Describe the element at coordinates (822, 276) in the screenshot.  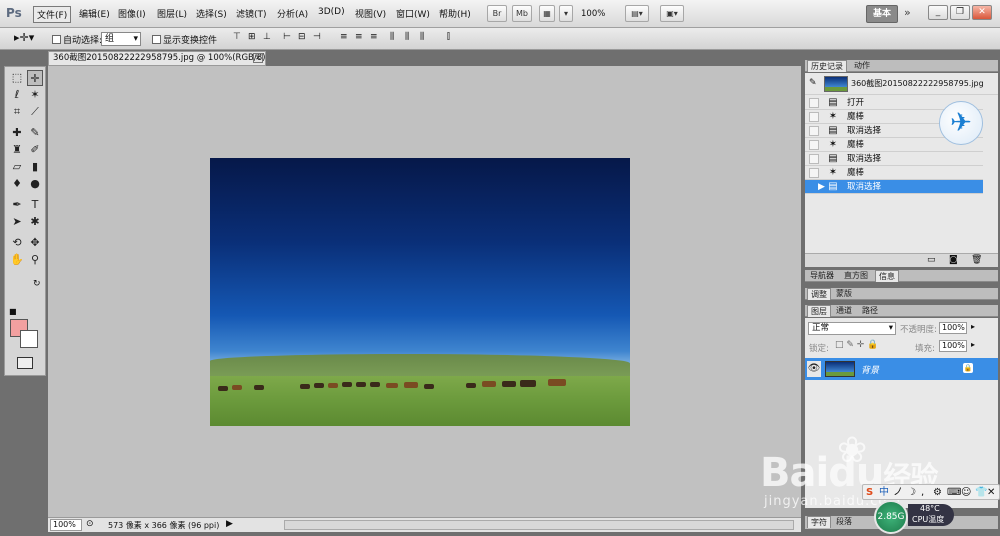
I see `tab-navigator: 导航器` at that location.